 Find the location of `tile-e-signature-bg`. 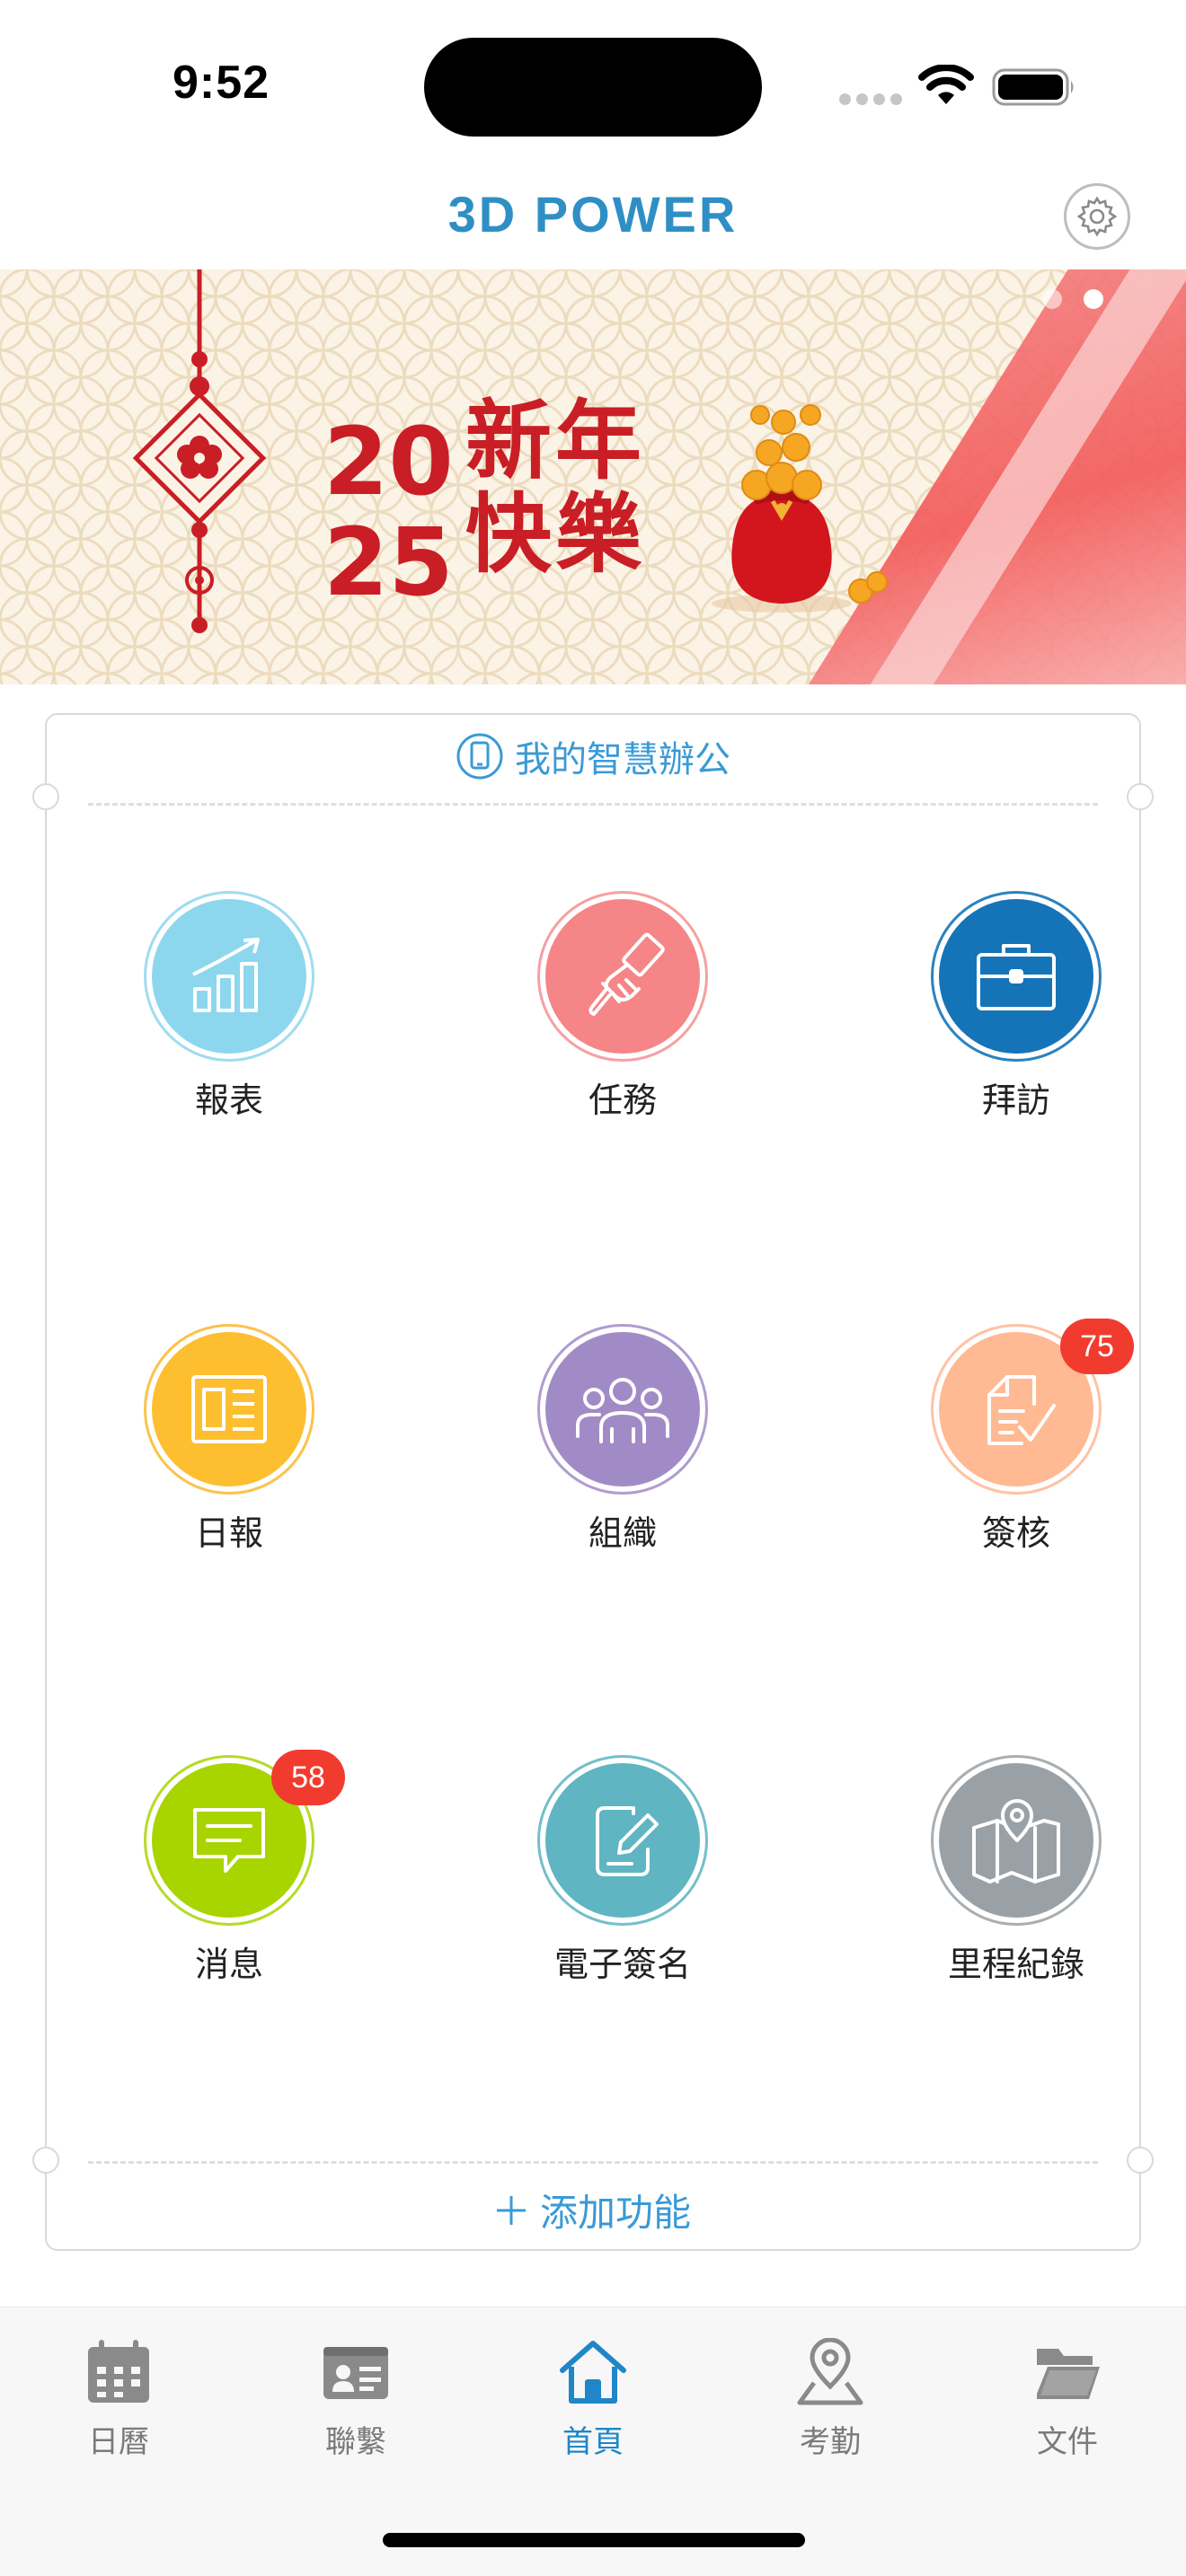

tile-e-signature-bg is located at coordinates (622, 1840).